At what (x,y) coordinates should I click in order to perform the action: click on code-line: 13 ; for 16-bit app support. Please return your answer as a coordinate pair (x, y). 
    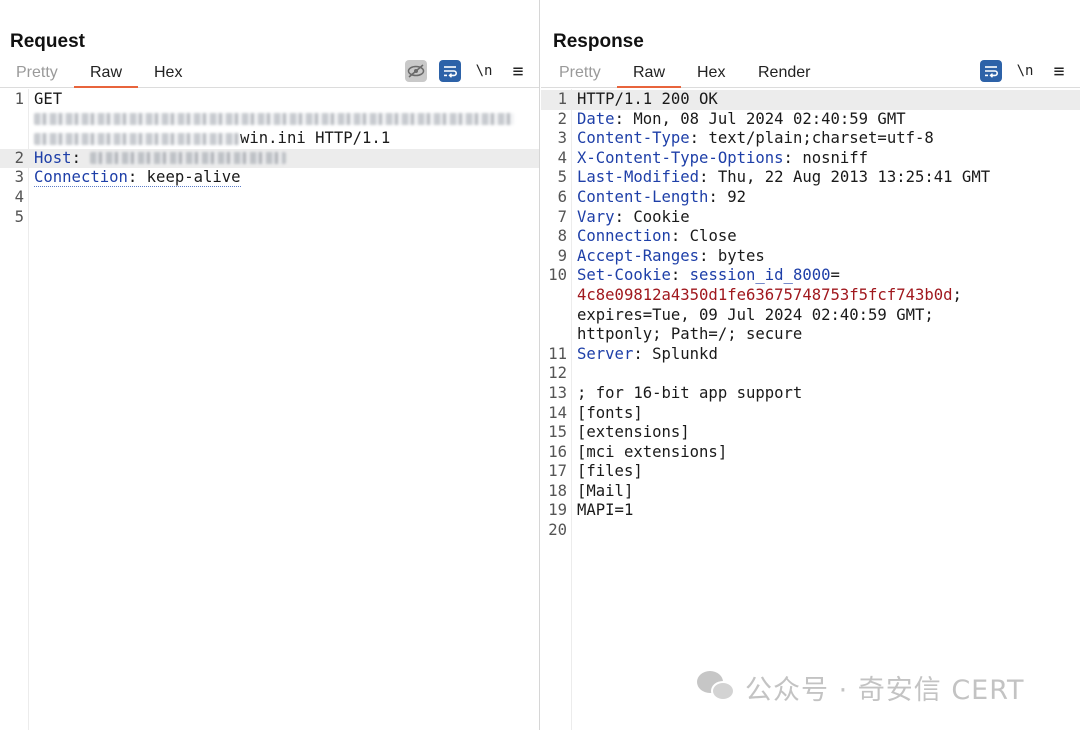
    Looking at the image, I should click on (810, 394).